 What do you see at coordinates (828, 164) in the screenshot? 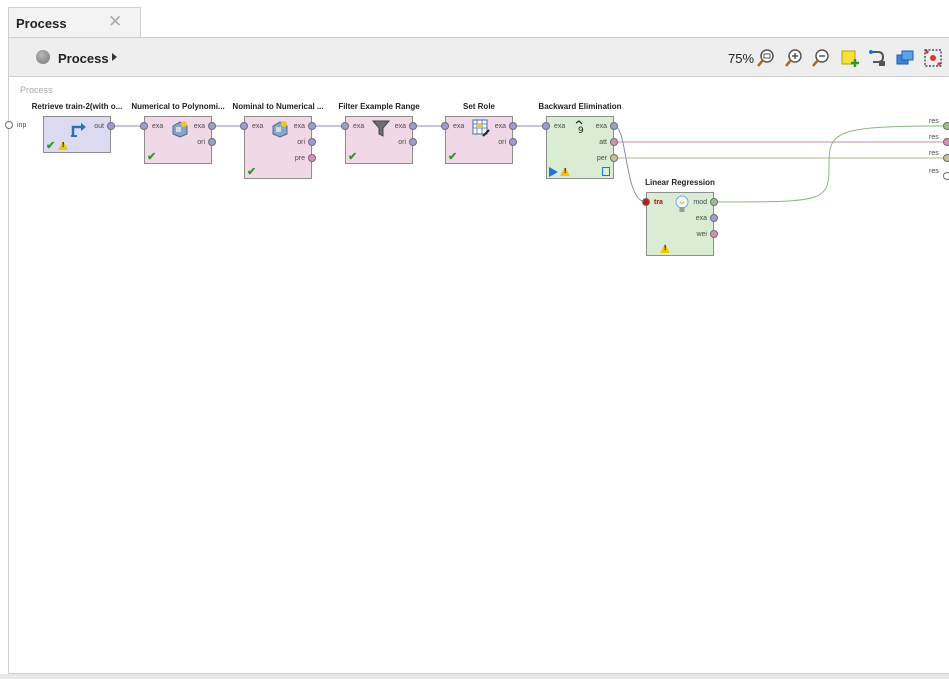
I see `wire-model` at bounding box center [828, 164].